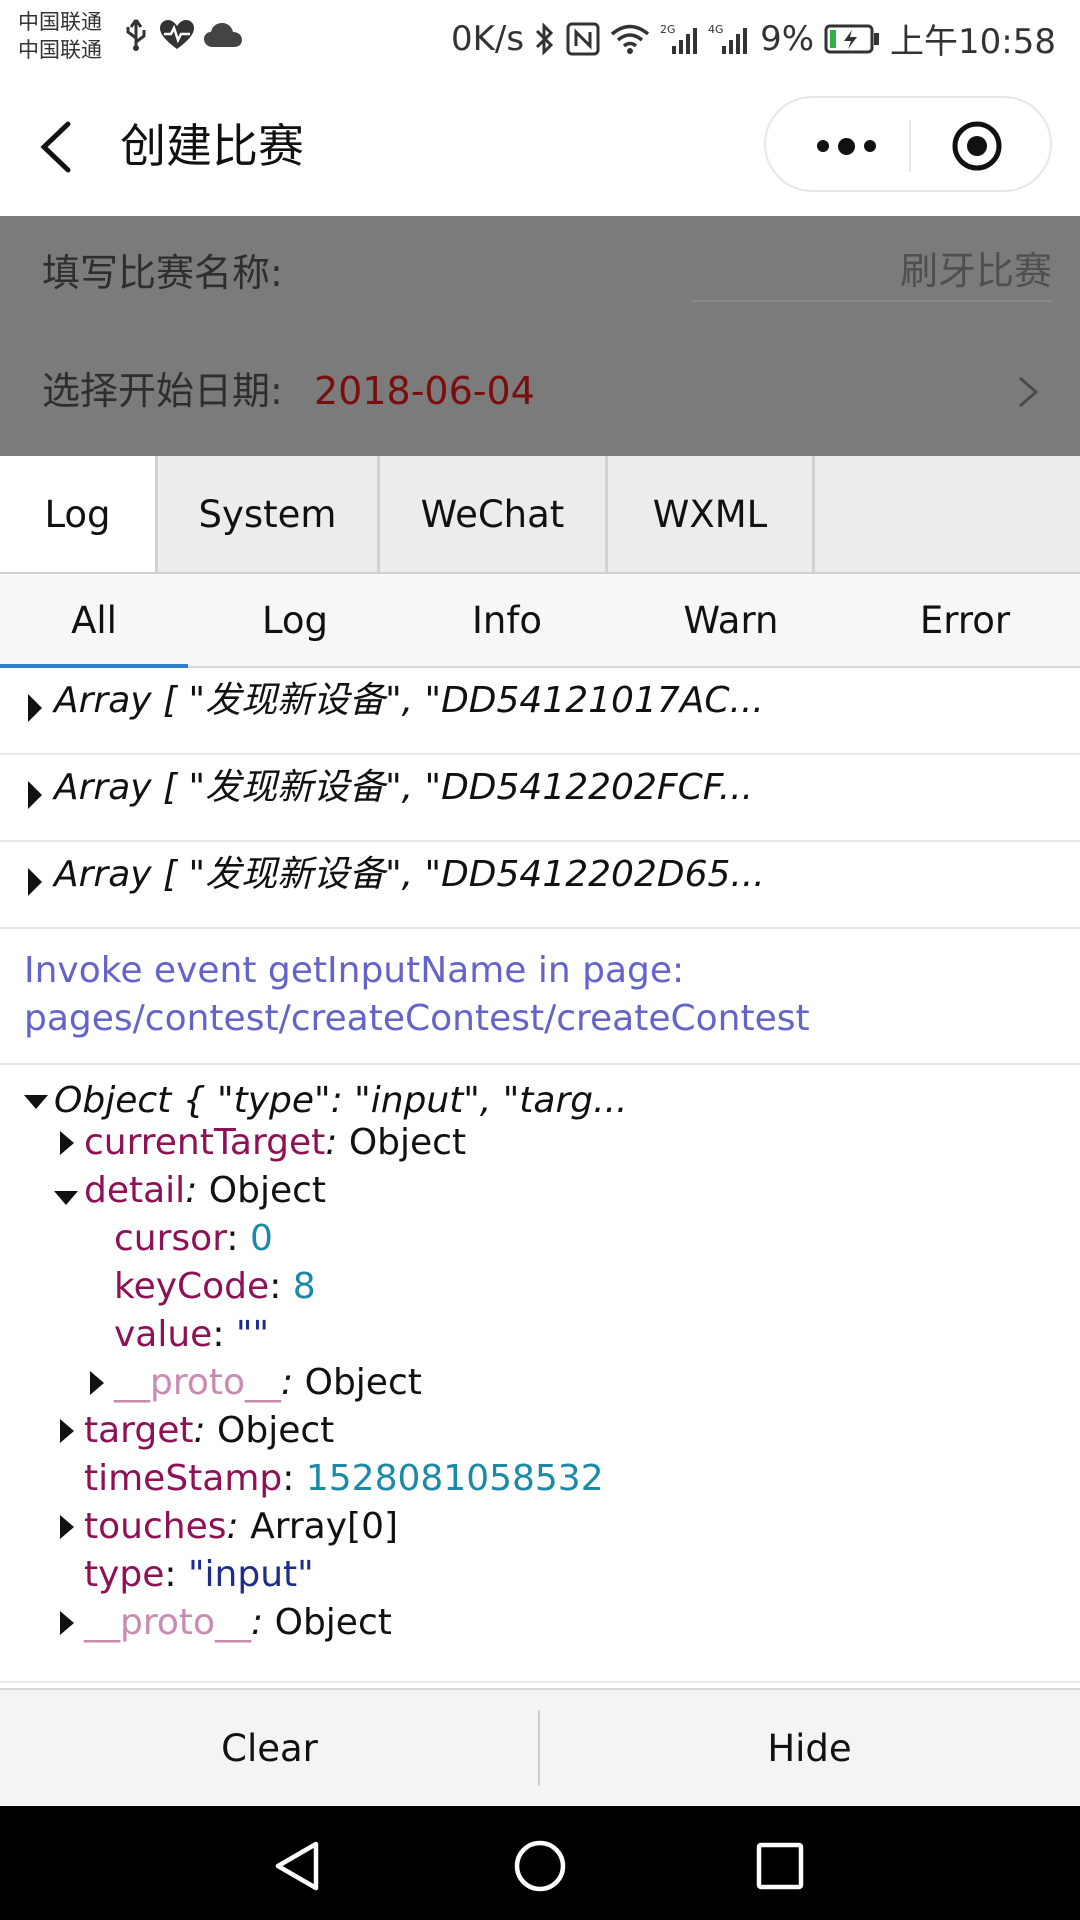 This screenshot has width=1080, height=1920. I want to click on info-line: Invoke event getInputName in page:, so click(354, 970).